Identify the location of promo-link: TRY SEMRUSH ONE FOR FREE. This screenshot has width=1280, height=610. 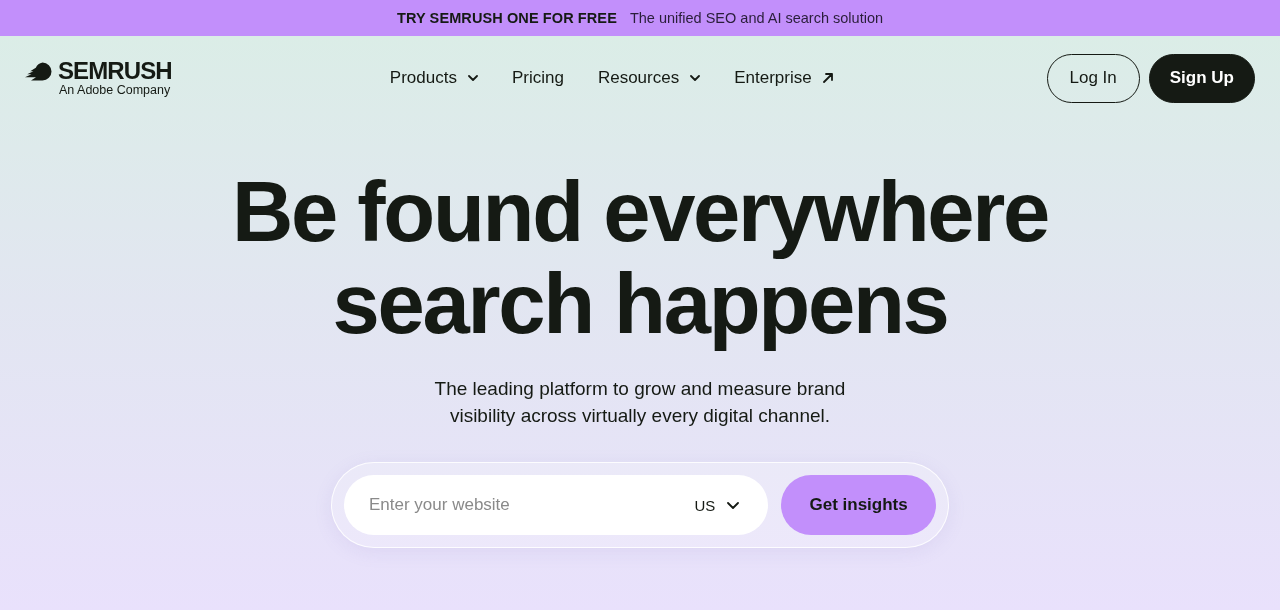
(507, 18).